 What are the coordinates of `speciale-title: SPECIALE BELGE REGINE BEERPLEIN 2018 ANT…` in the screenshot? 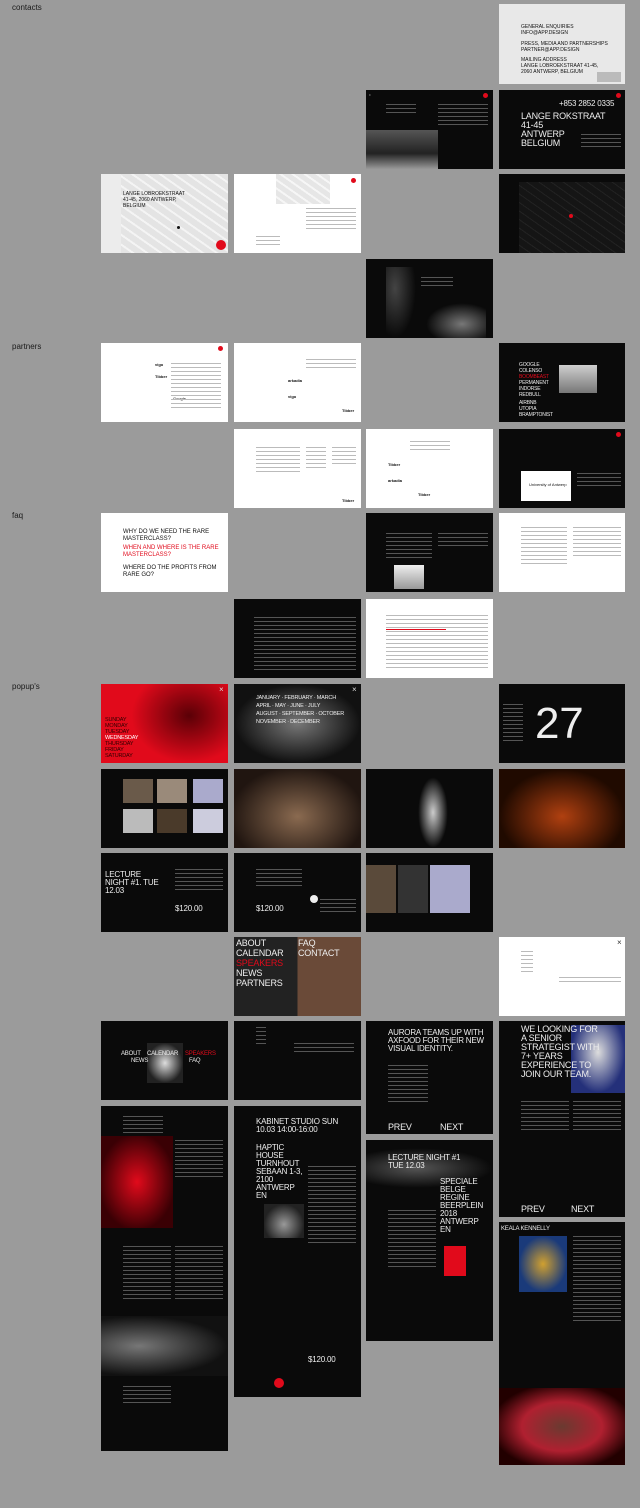 It's located at (462, 1205).